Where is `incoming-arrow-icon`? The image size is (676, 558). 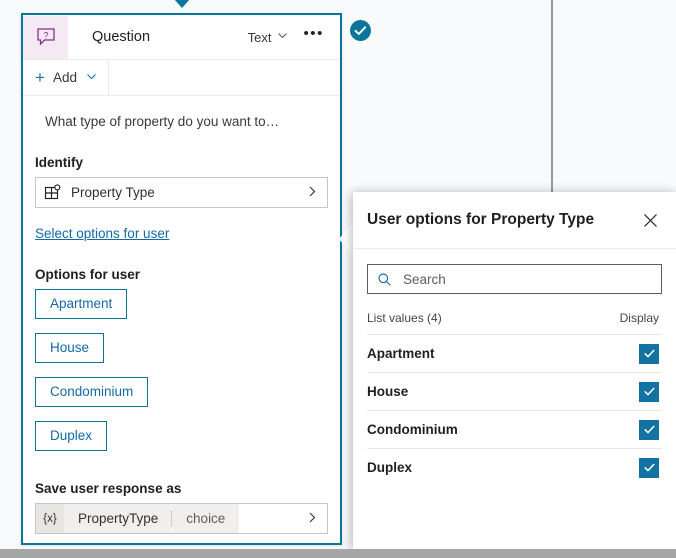 incoming-arrow-icon is located at coordinates (182, 4).